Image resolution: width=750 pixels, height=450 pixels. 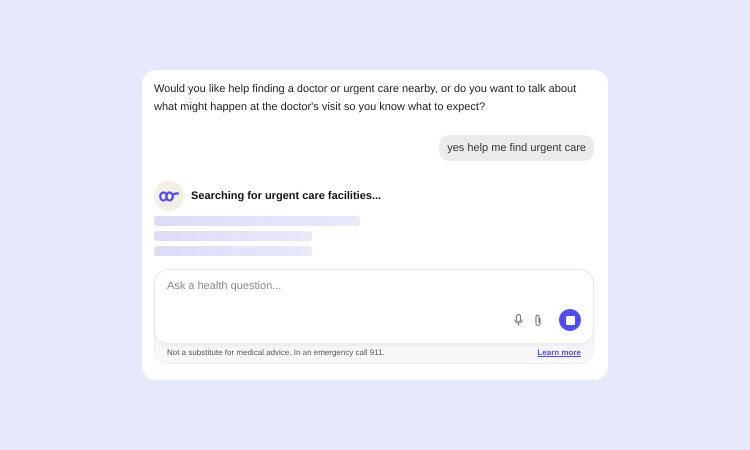 I want to click on logo-icon, so click(x=169, y=196).